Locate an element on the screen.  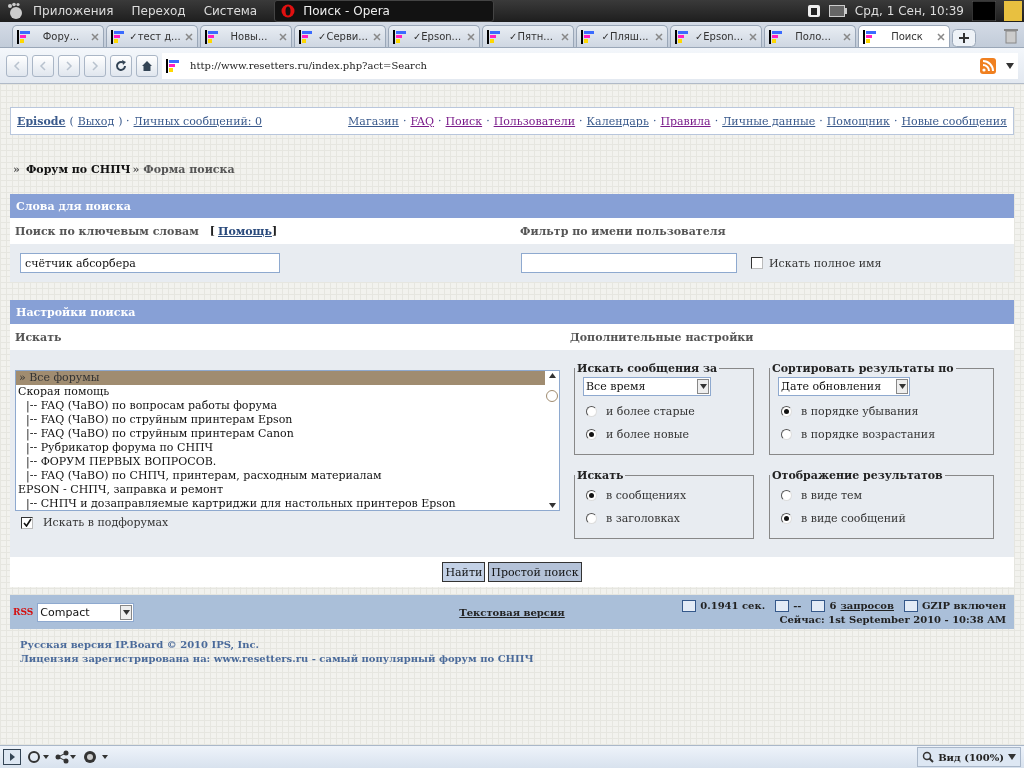
field-label: Искать is located at coordinates (38, 337).